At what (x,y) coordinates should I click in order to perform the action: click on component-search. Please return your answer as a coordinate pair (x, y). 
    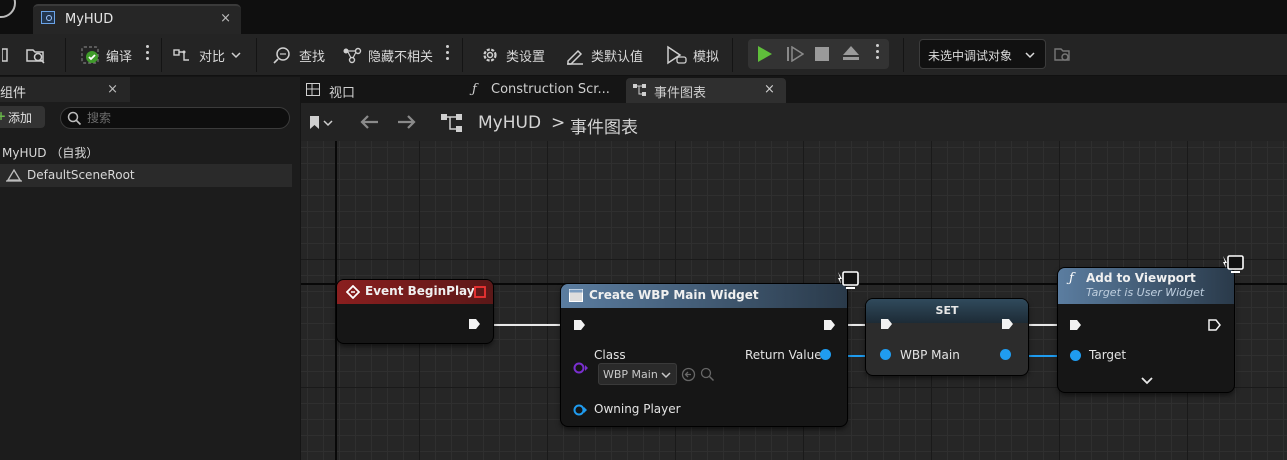
    Looking at the image, I should click on (175, 118).